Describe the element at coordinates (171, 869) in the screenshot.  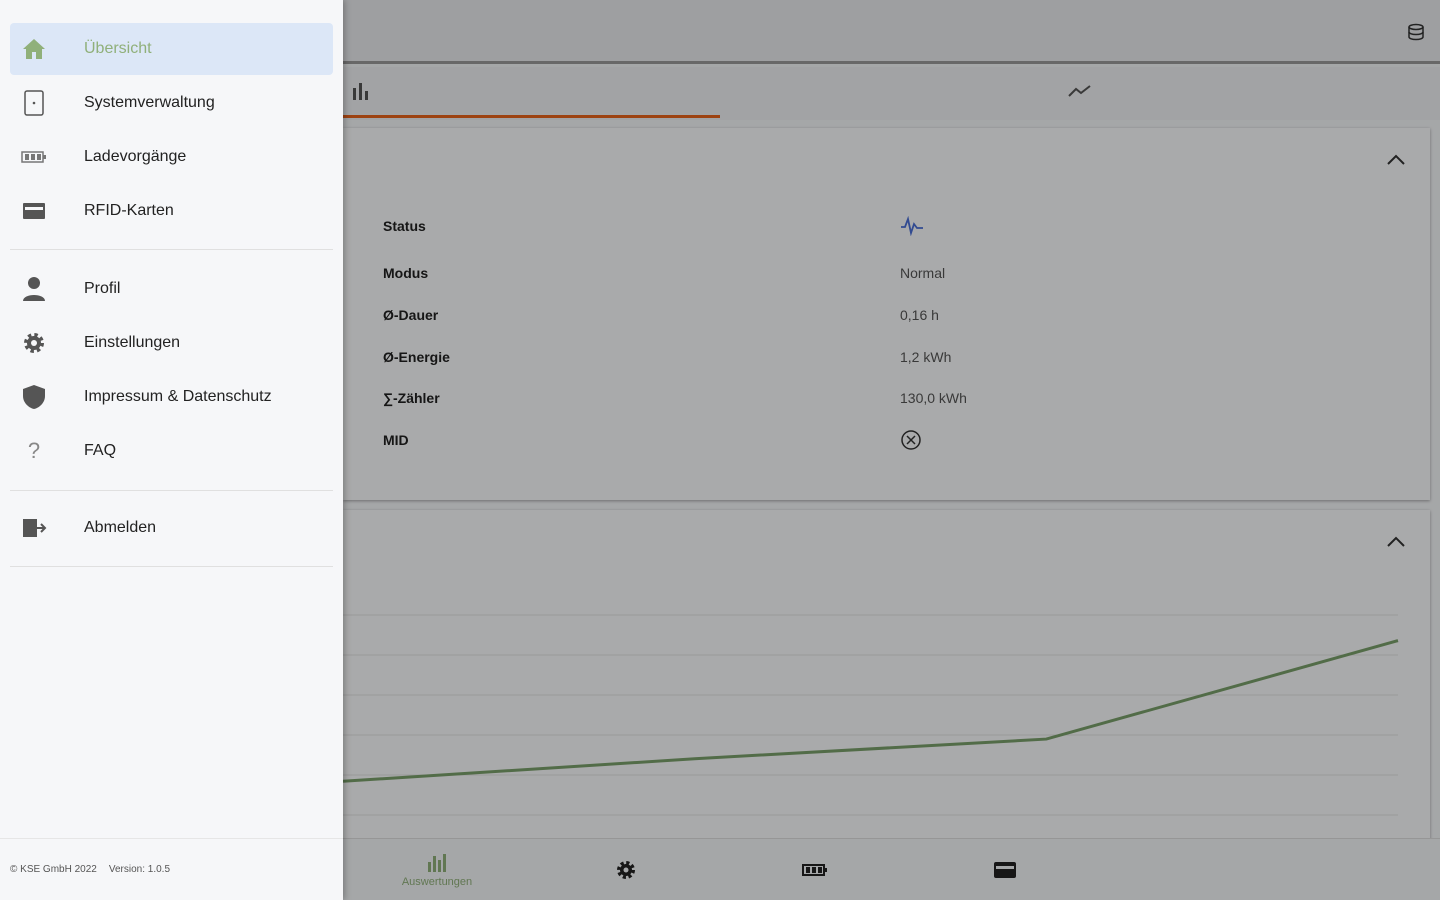
I see `drawer-footer: © KSE GmbH 2022 Version: 1.0.5` at that location.